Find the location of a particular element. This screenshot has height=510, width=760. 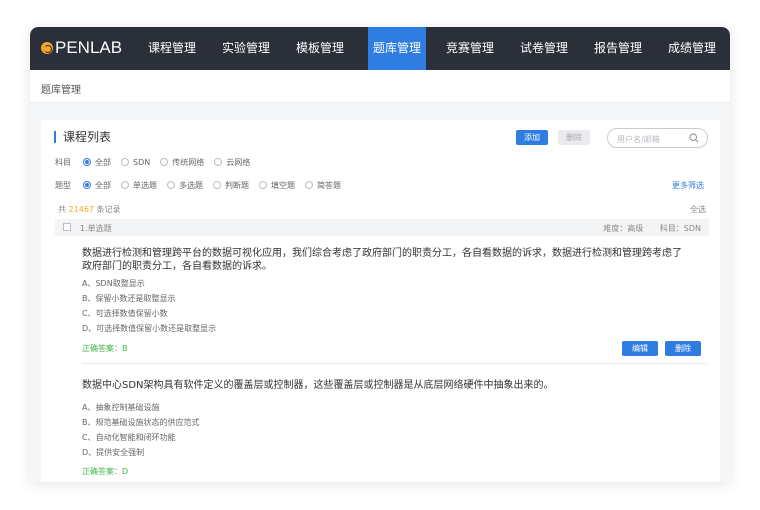

record-count: 共 21467 条记录 is located at coordinates (89, 209).